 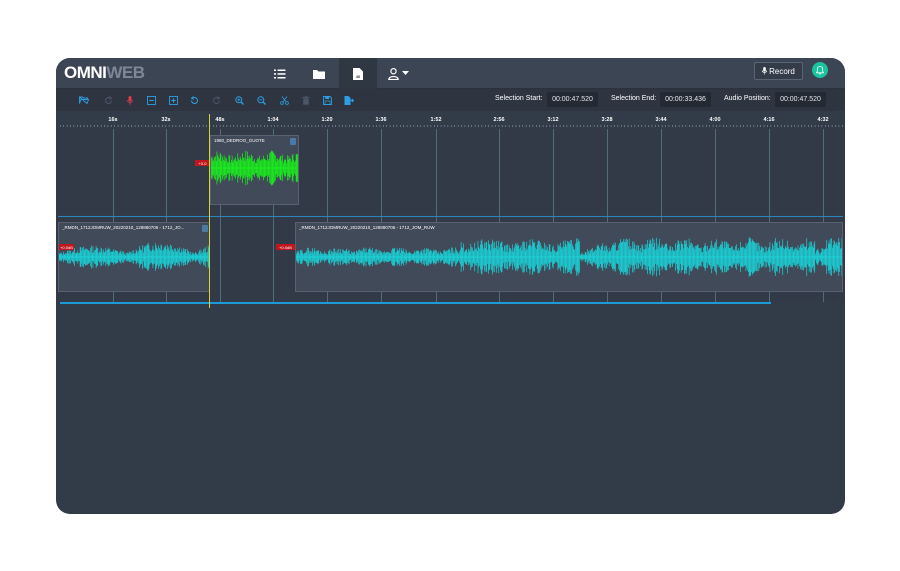 What do you see at coordinates (572, 99) in the screenshot?
I see `selection-start-field: 00:00:47.520` at bounding box center [572, 99].